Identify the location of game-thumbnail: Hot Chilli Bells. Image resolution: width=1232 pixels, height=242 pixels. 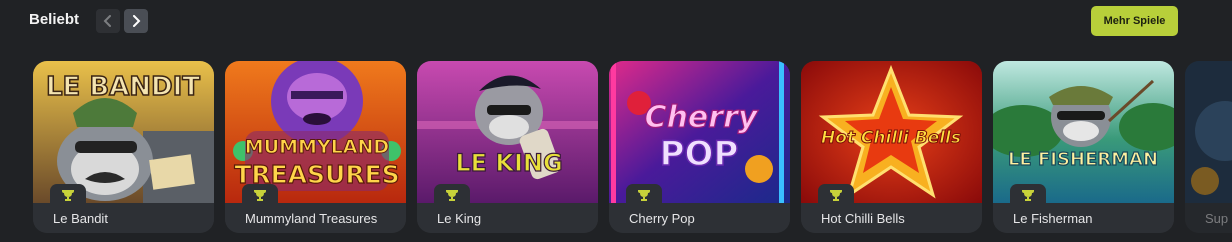
(891, 132).